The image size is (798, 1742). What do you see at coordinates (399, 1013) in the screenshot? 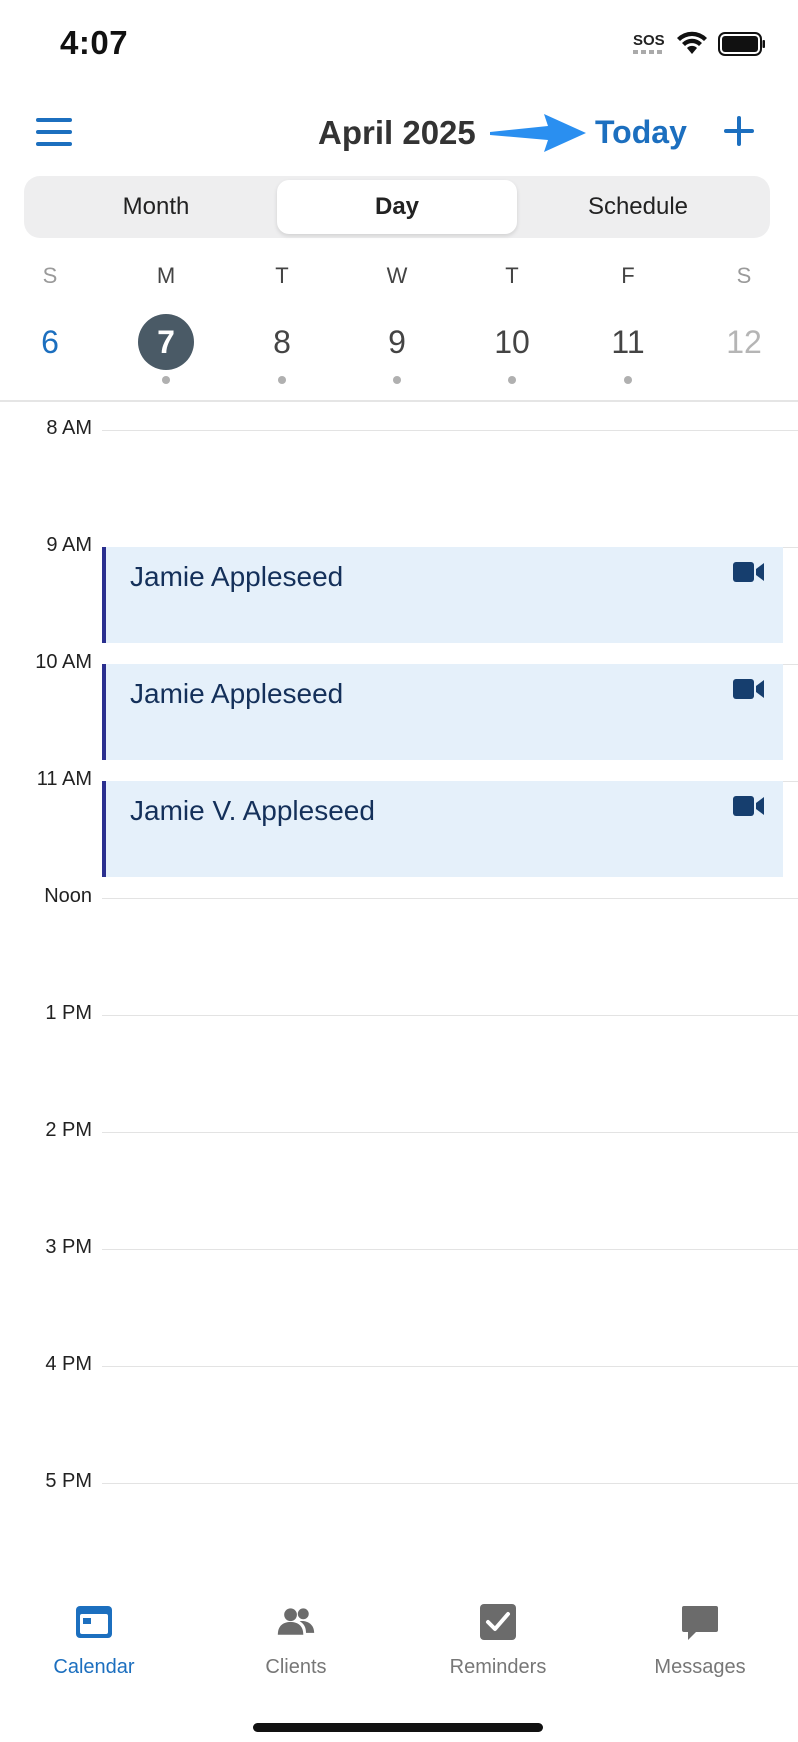
I see `hour-row: 1 PM` at bounding box center [399, 1013].